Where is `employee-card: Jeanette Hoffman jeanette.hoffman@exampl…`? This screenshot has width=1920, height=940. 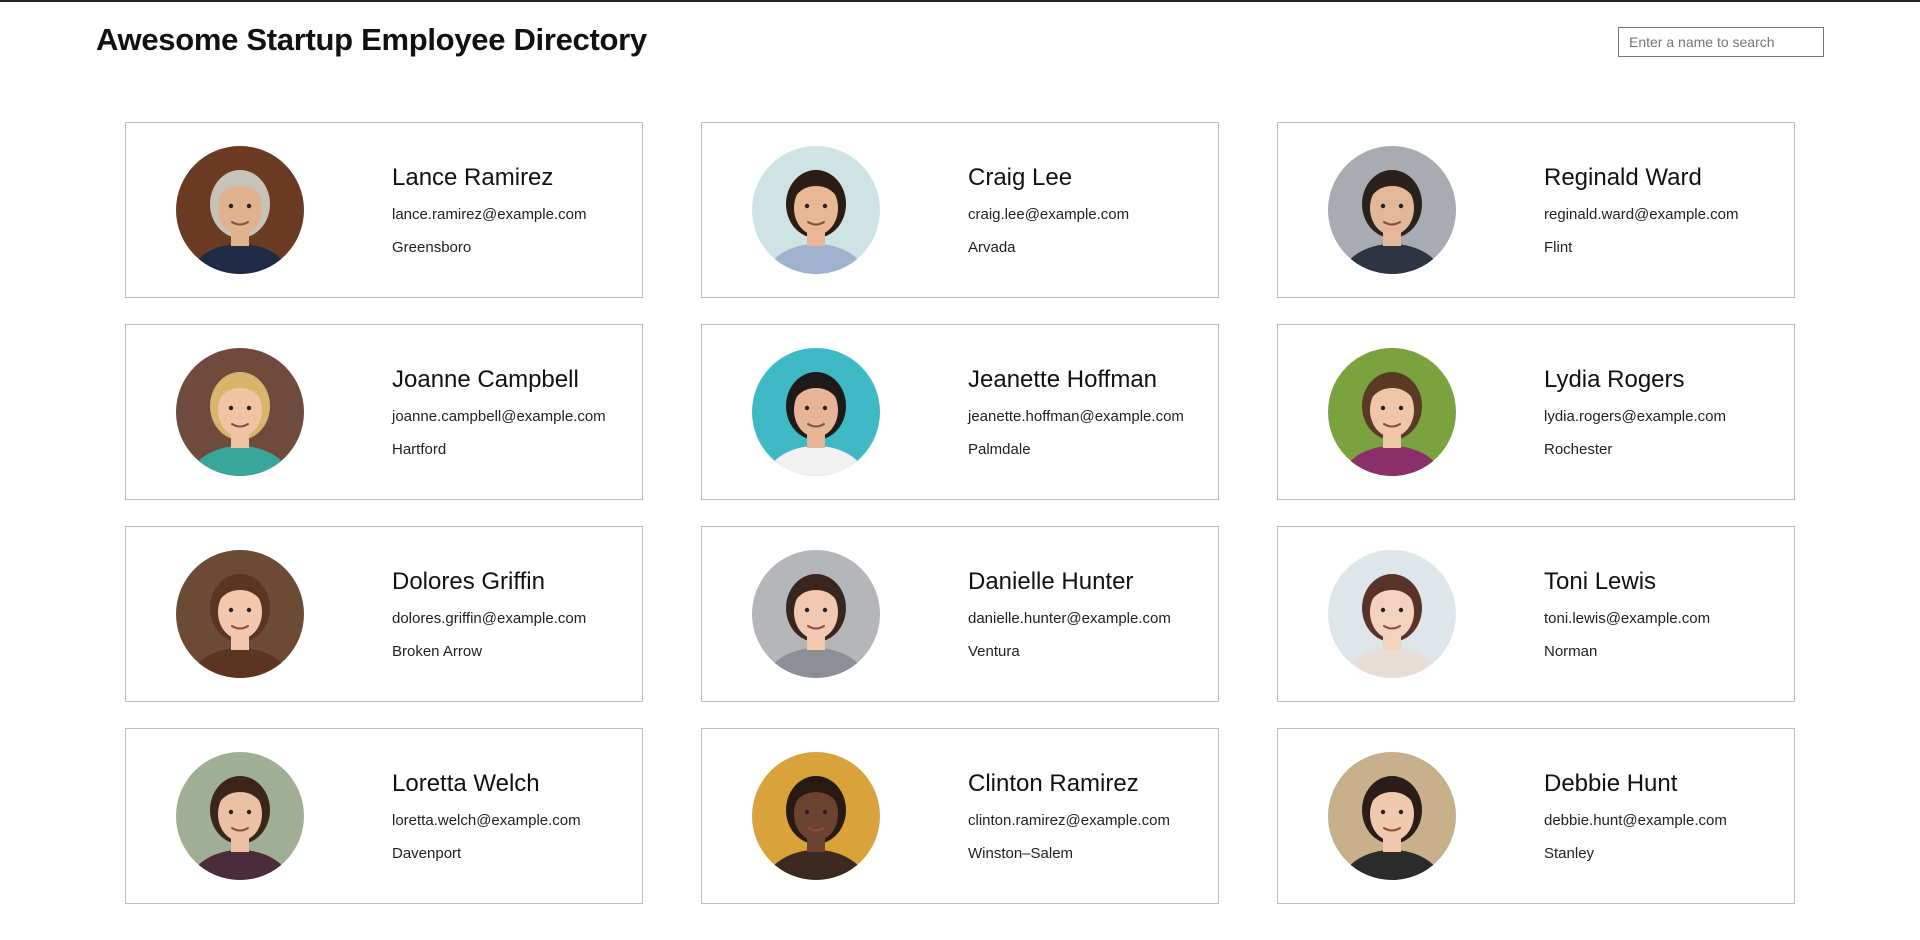
employee-card: Jeanette Hoffman jeanette.hoffman@exampl… is located at coordinates (960, 412).